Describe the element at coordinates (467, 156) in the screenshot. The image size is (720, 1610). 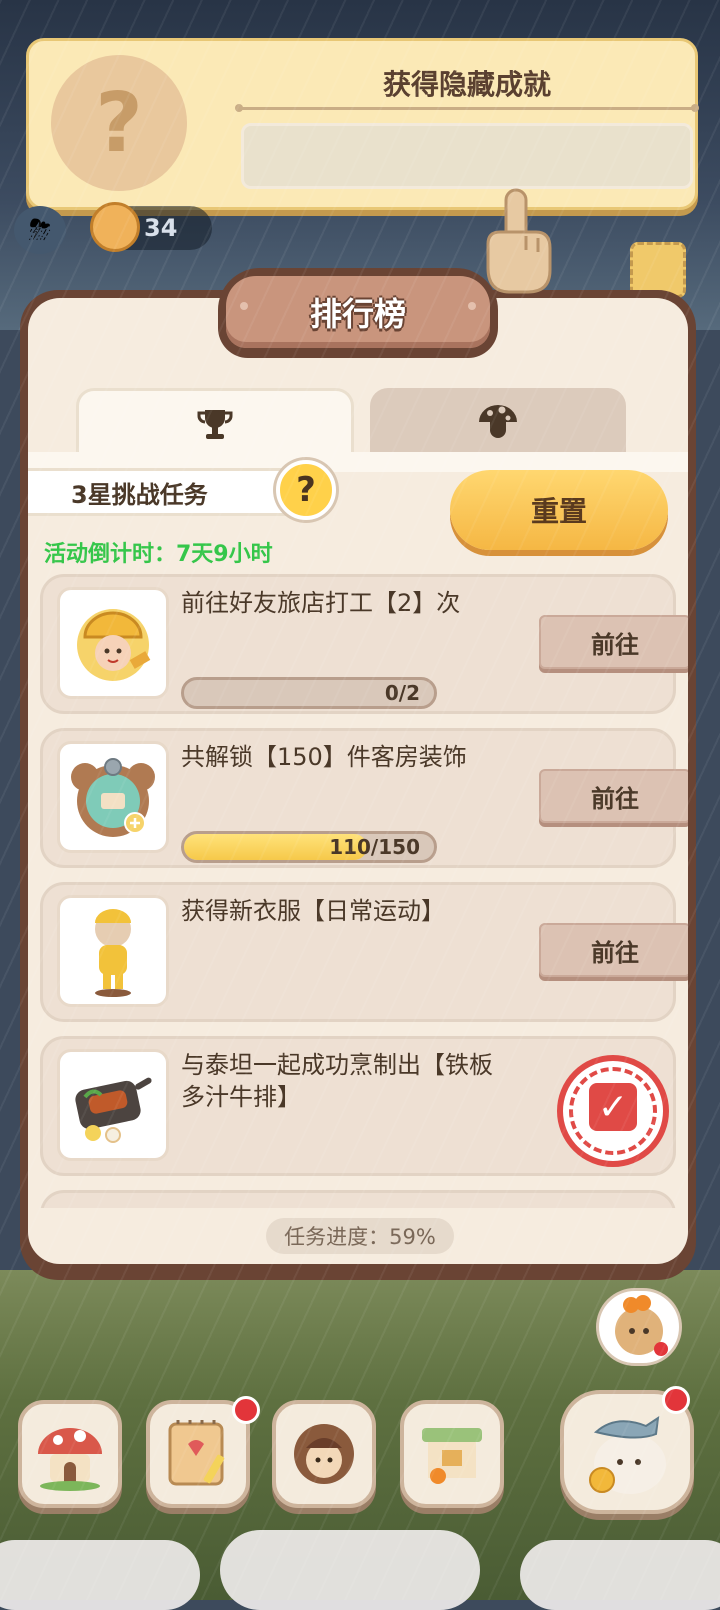
I see `toast-description-box` at that location.